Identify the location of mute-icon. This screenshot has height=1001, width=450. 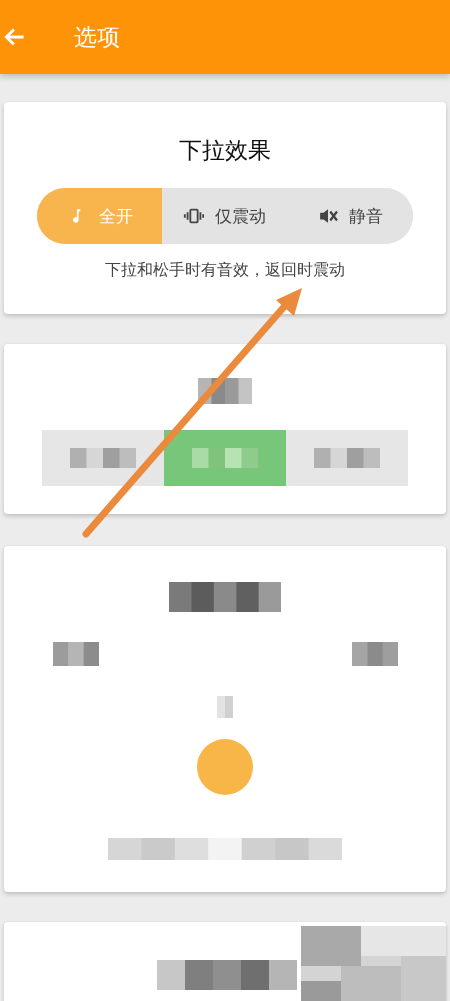
(328, 216).